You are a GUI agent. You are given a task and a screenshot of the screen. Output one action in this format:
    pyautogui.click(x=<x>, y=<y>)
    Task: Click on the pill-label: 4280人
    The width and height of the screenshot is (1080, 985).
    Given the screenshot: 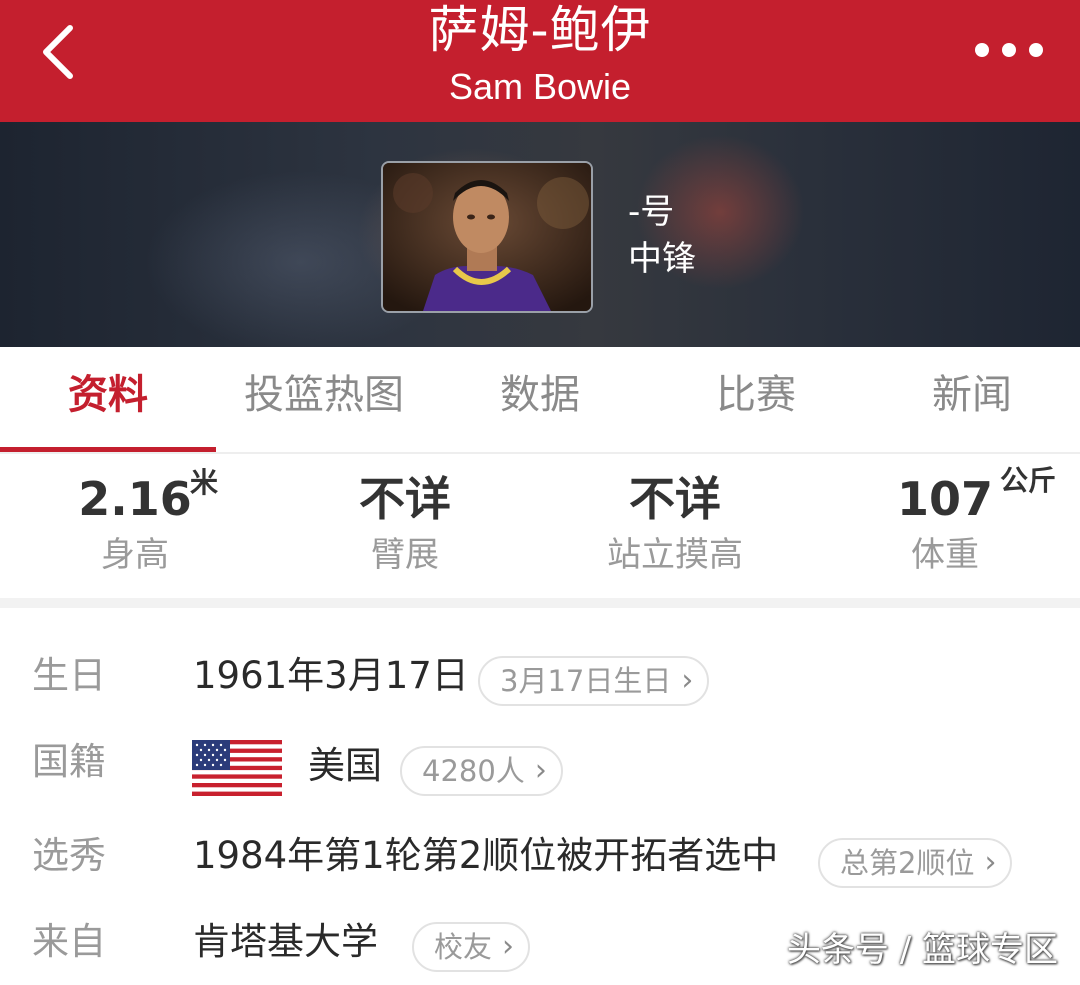 What is the action you would take?
    pyautogui.click(x=473, y=771)
    